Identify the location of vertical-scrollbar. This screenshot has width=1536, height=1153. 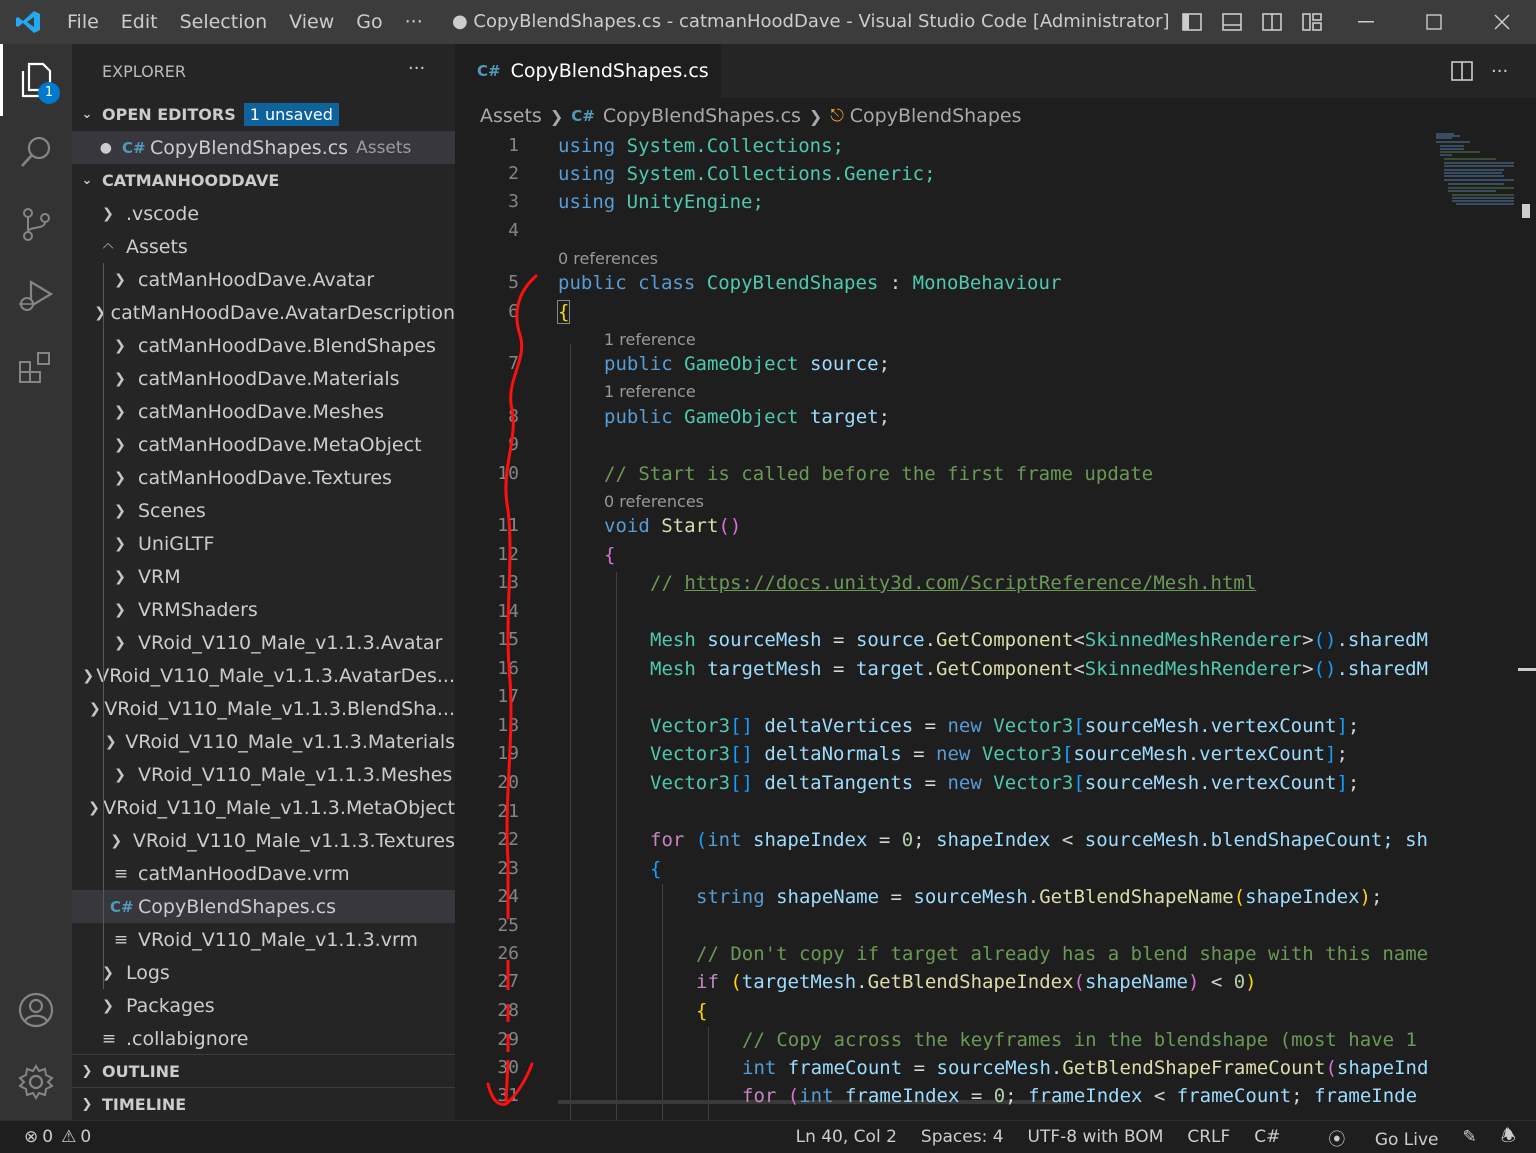
(1527, 626).